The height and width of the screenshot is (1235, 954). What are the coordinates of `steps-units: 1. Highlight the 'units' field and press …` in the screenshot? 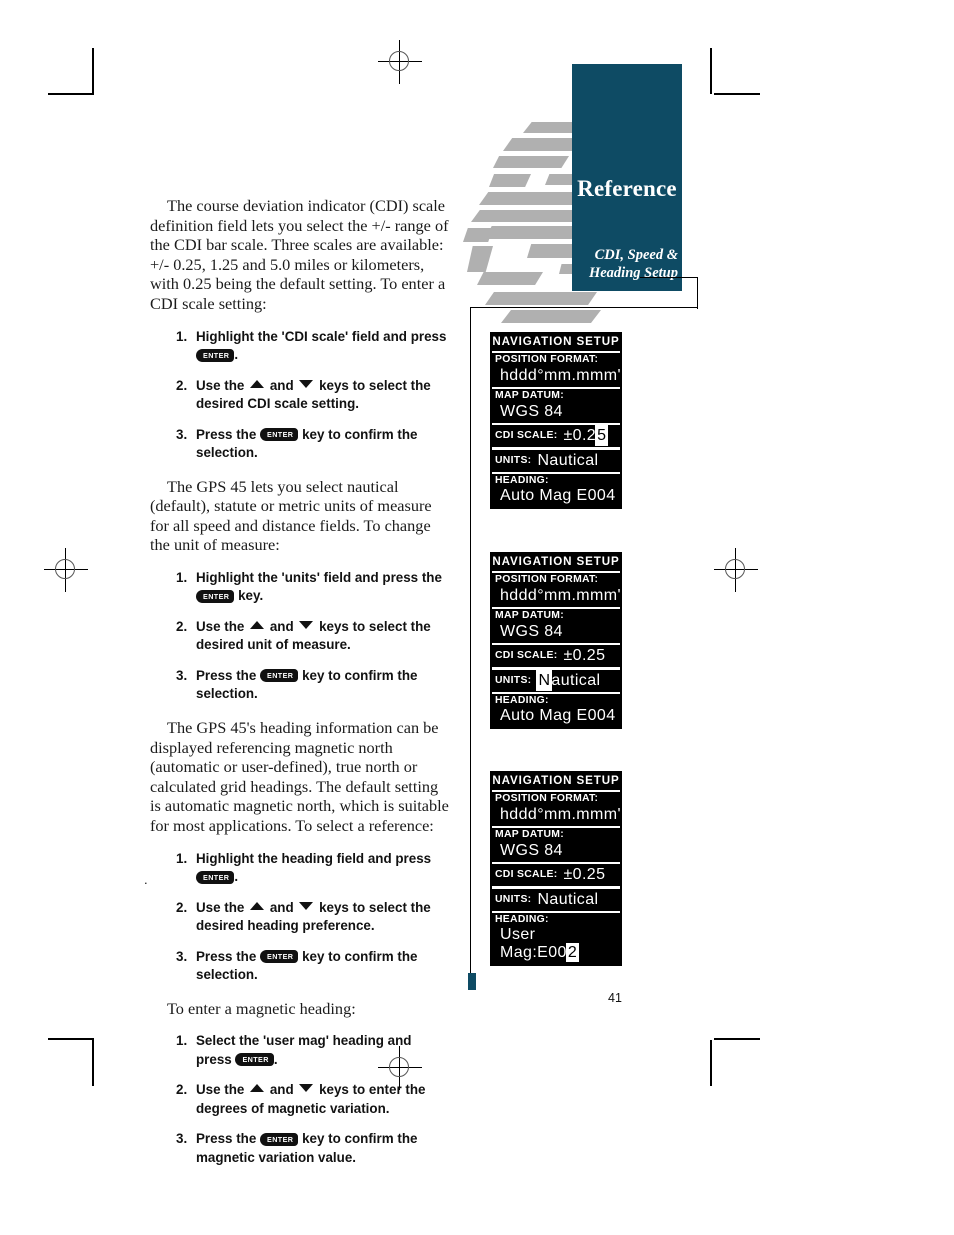 It's located at (300, 636).